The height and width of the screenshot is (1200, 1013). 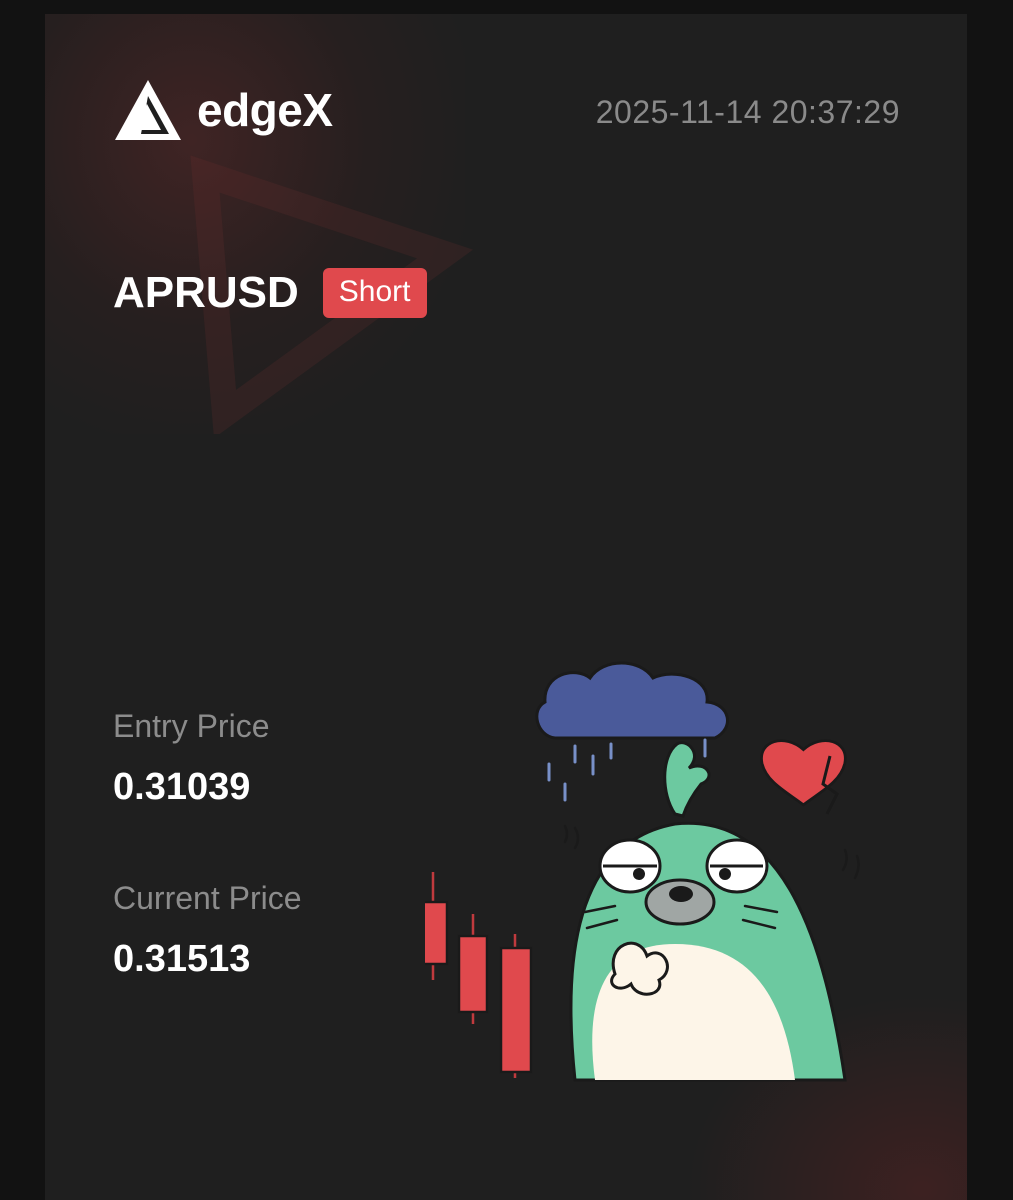 I want to click on edgex-logo-icon, so click(x=148, y=110).